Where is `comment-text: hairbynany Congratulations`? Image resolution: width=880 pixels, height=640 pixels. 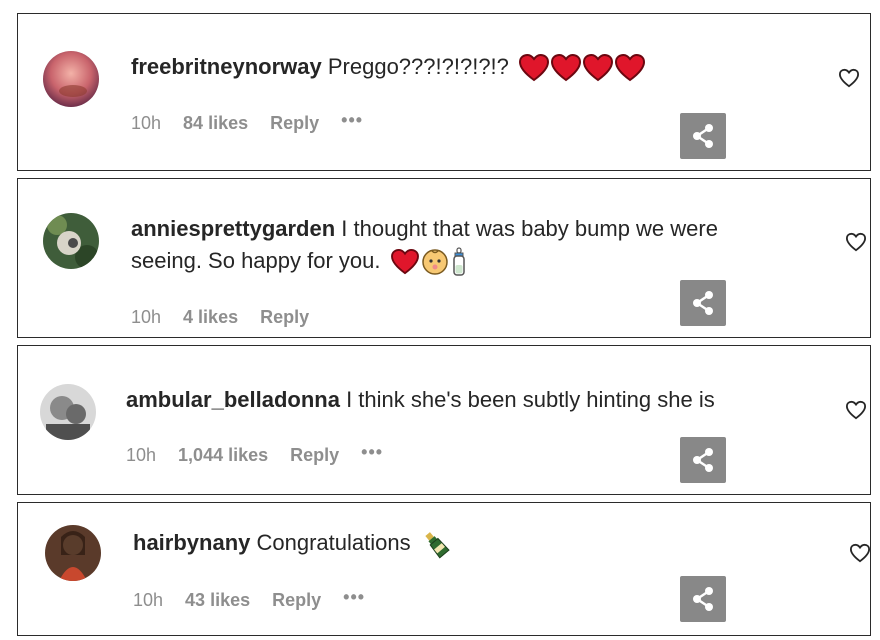 comment-text: hairbynany Congratulations is located at coordinates (292, 543).